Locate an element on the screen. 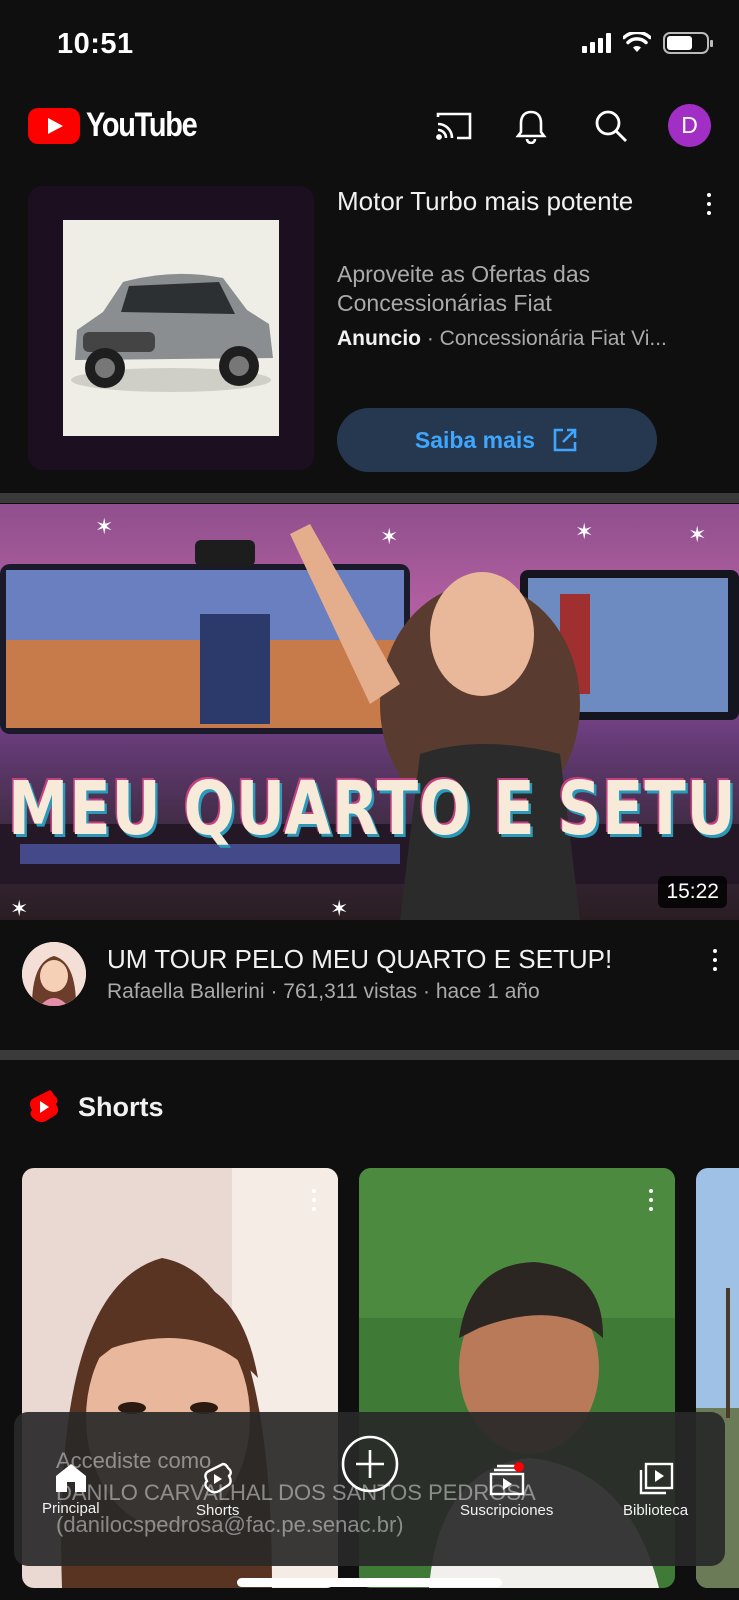 The width and height of the screenshot is (739, 1600). status-bar: 10:51 is located at coordinates (369, 45).